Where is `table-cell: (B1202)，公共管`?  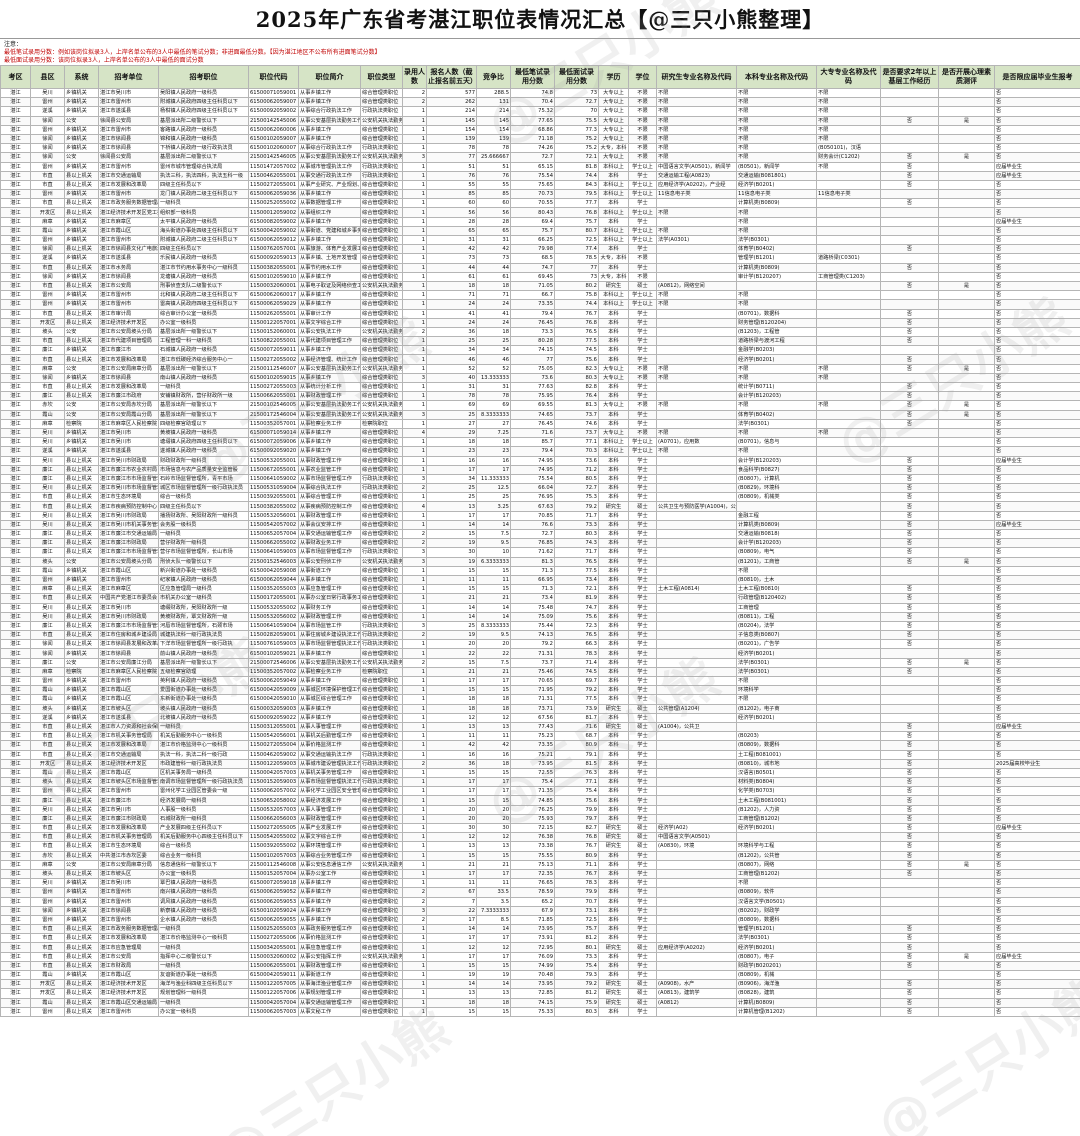 table-cell: (B1202)，公共管 is located at coordinates (776, 855).